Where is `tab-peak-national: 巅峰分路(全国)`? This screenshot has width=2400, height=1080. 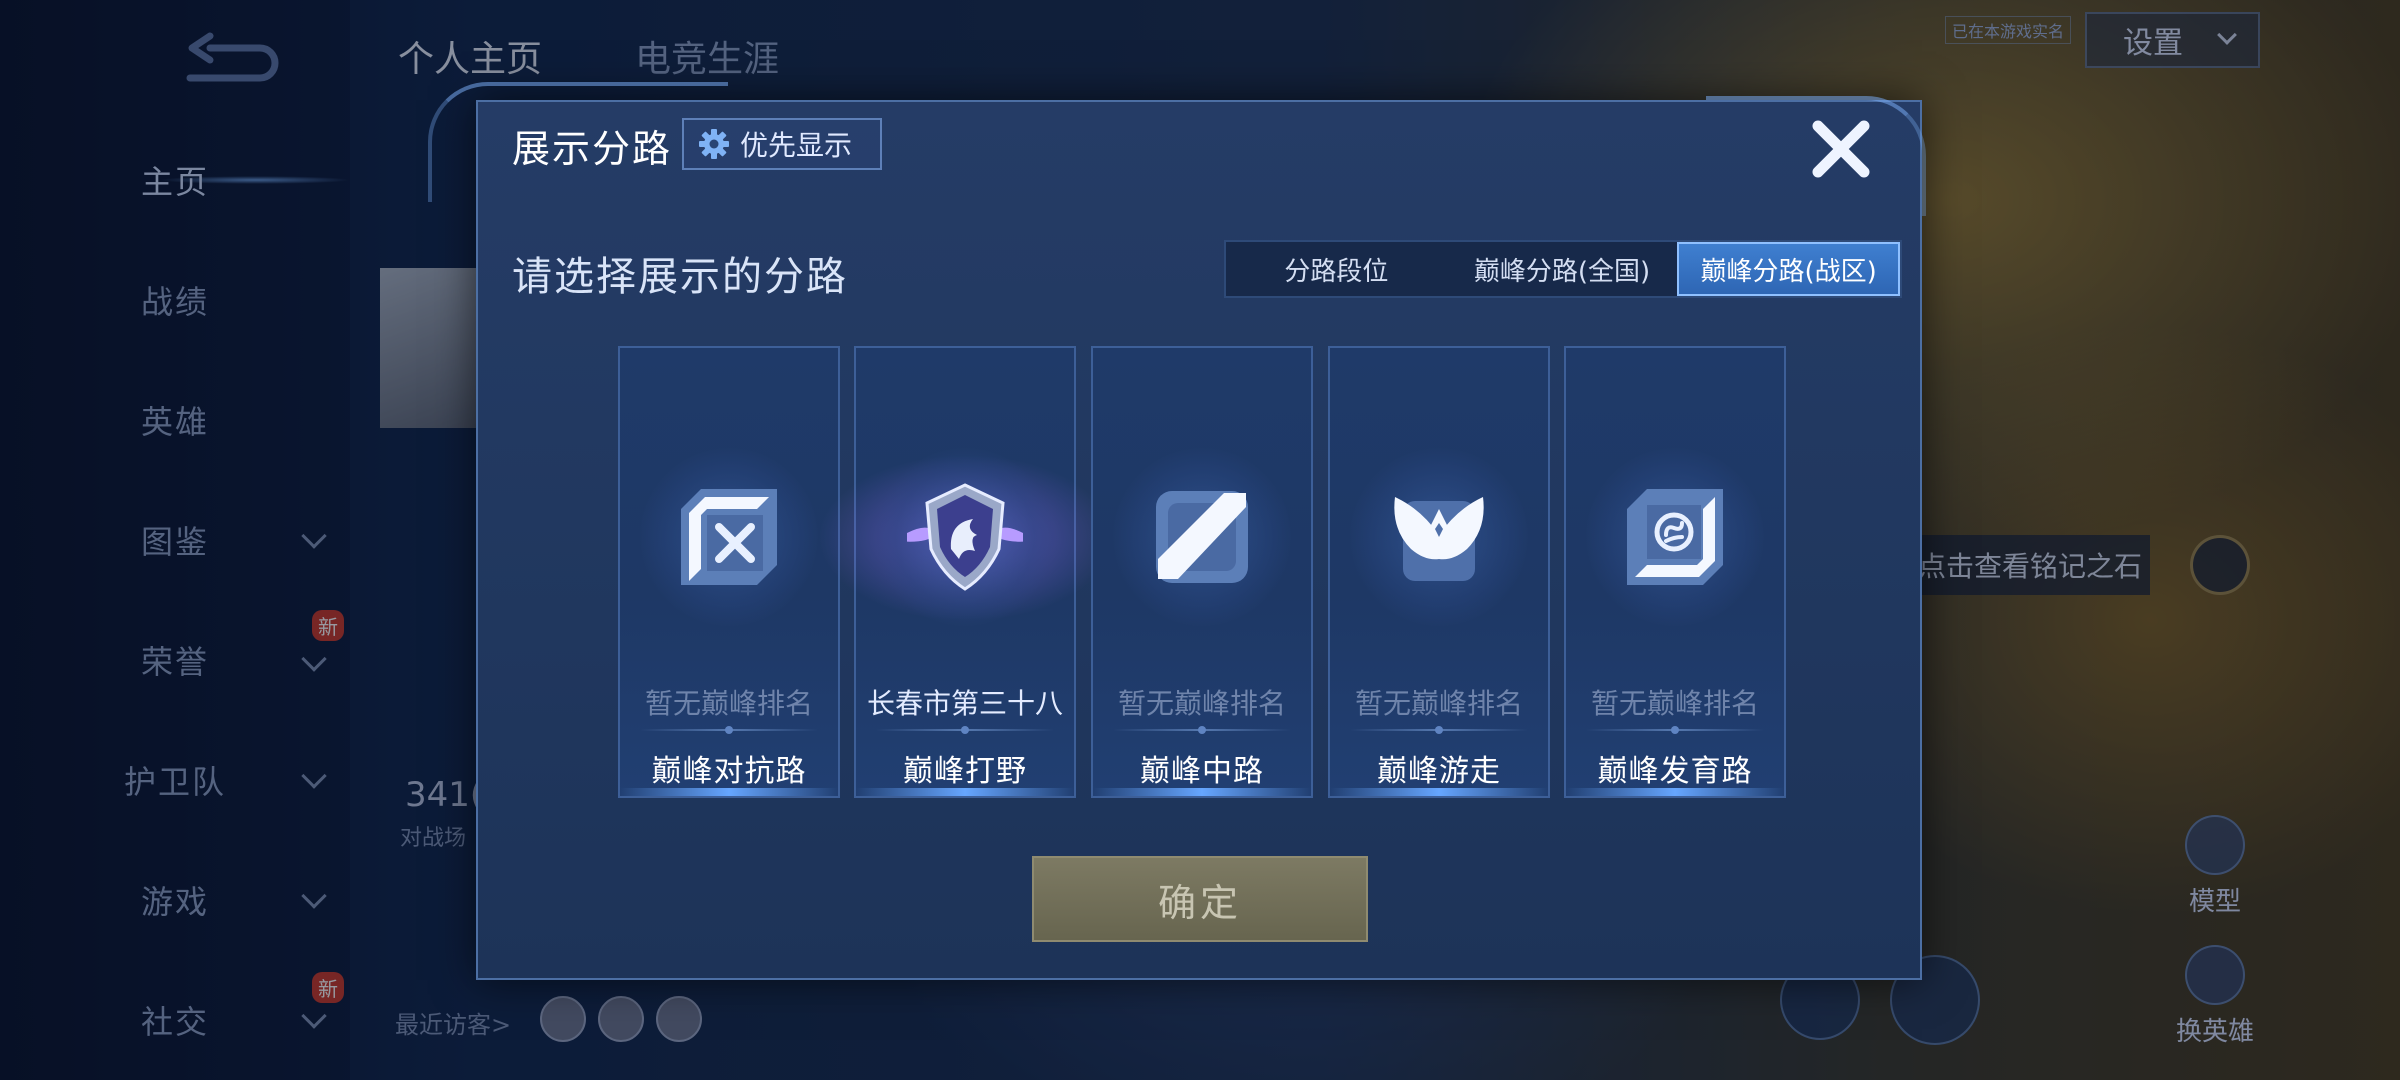 tab-peak-national: 巅峰分路(全国) is located at coordinates (1562, 269).